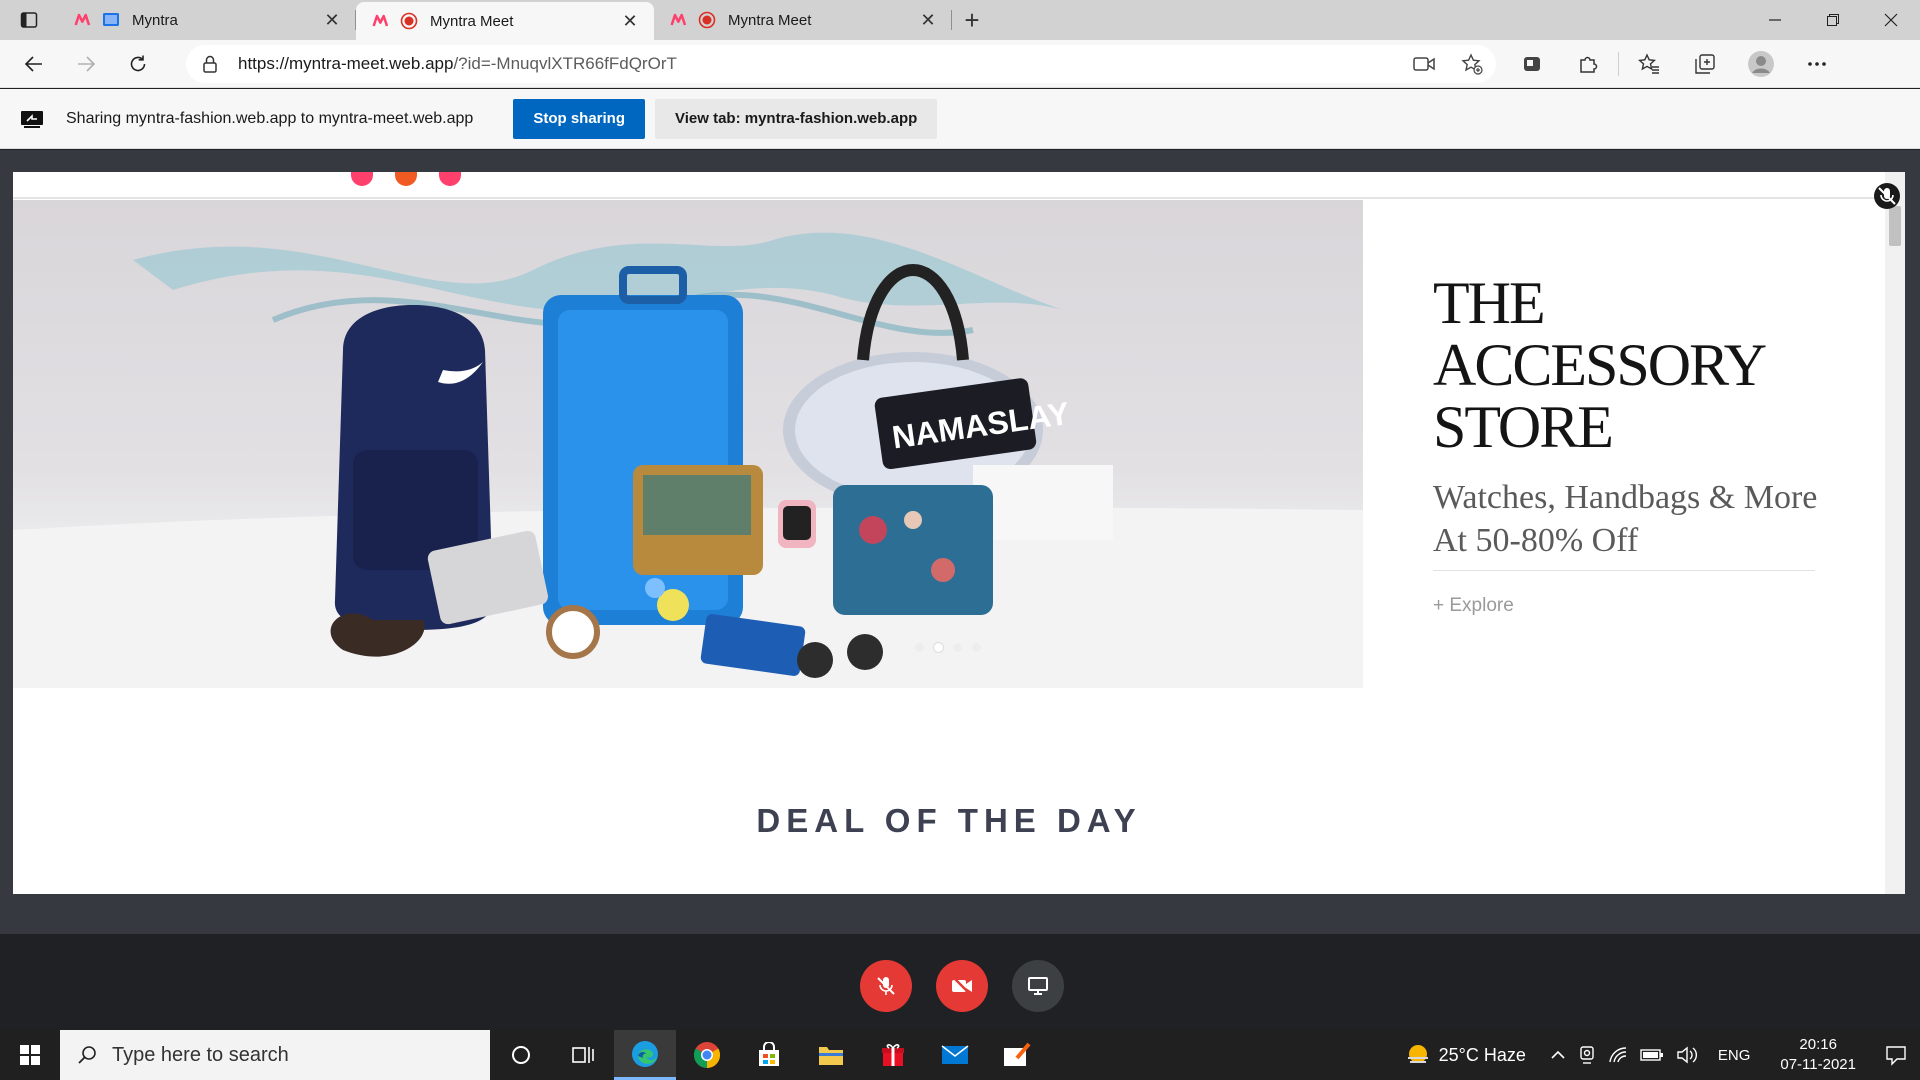 Image resolution: width=1920 pixels, height=1080 pixels. What do you see at coordinates (1482, 1054) in the screenshot?
I see `weather-text: 25°C Haze` at bounding box center [1482, 1054].